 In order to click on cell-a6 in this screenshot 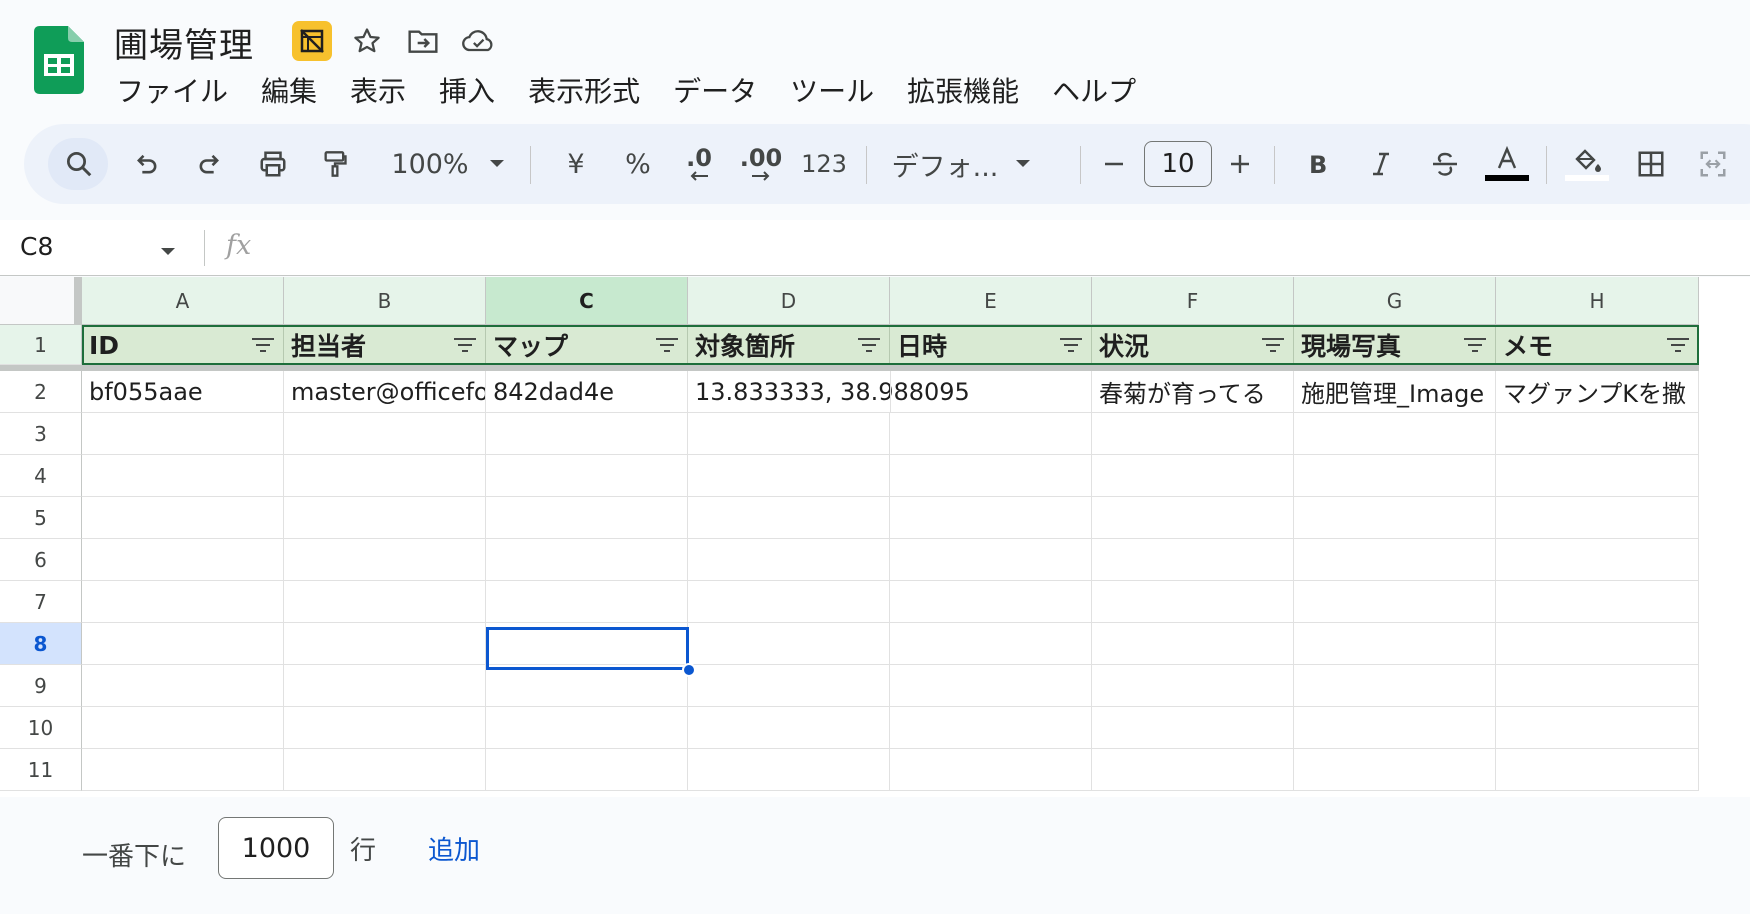, I will do `click(183, 560)`.